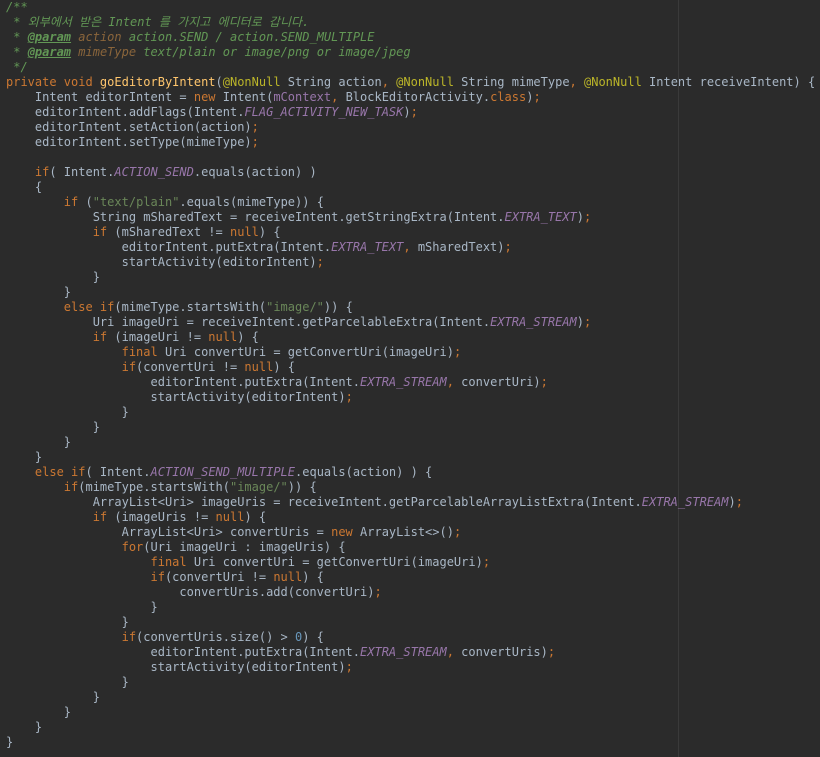 This screenshot has width=820, height=757. I want to click on code-line: if (mSharedText != null) {, so click(410, 232).